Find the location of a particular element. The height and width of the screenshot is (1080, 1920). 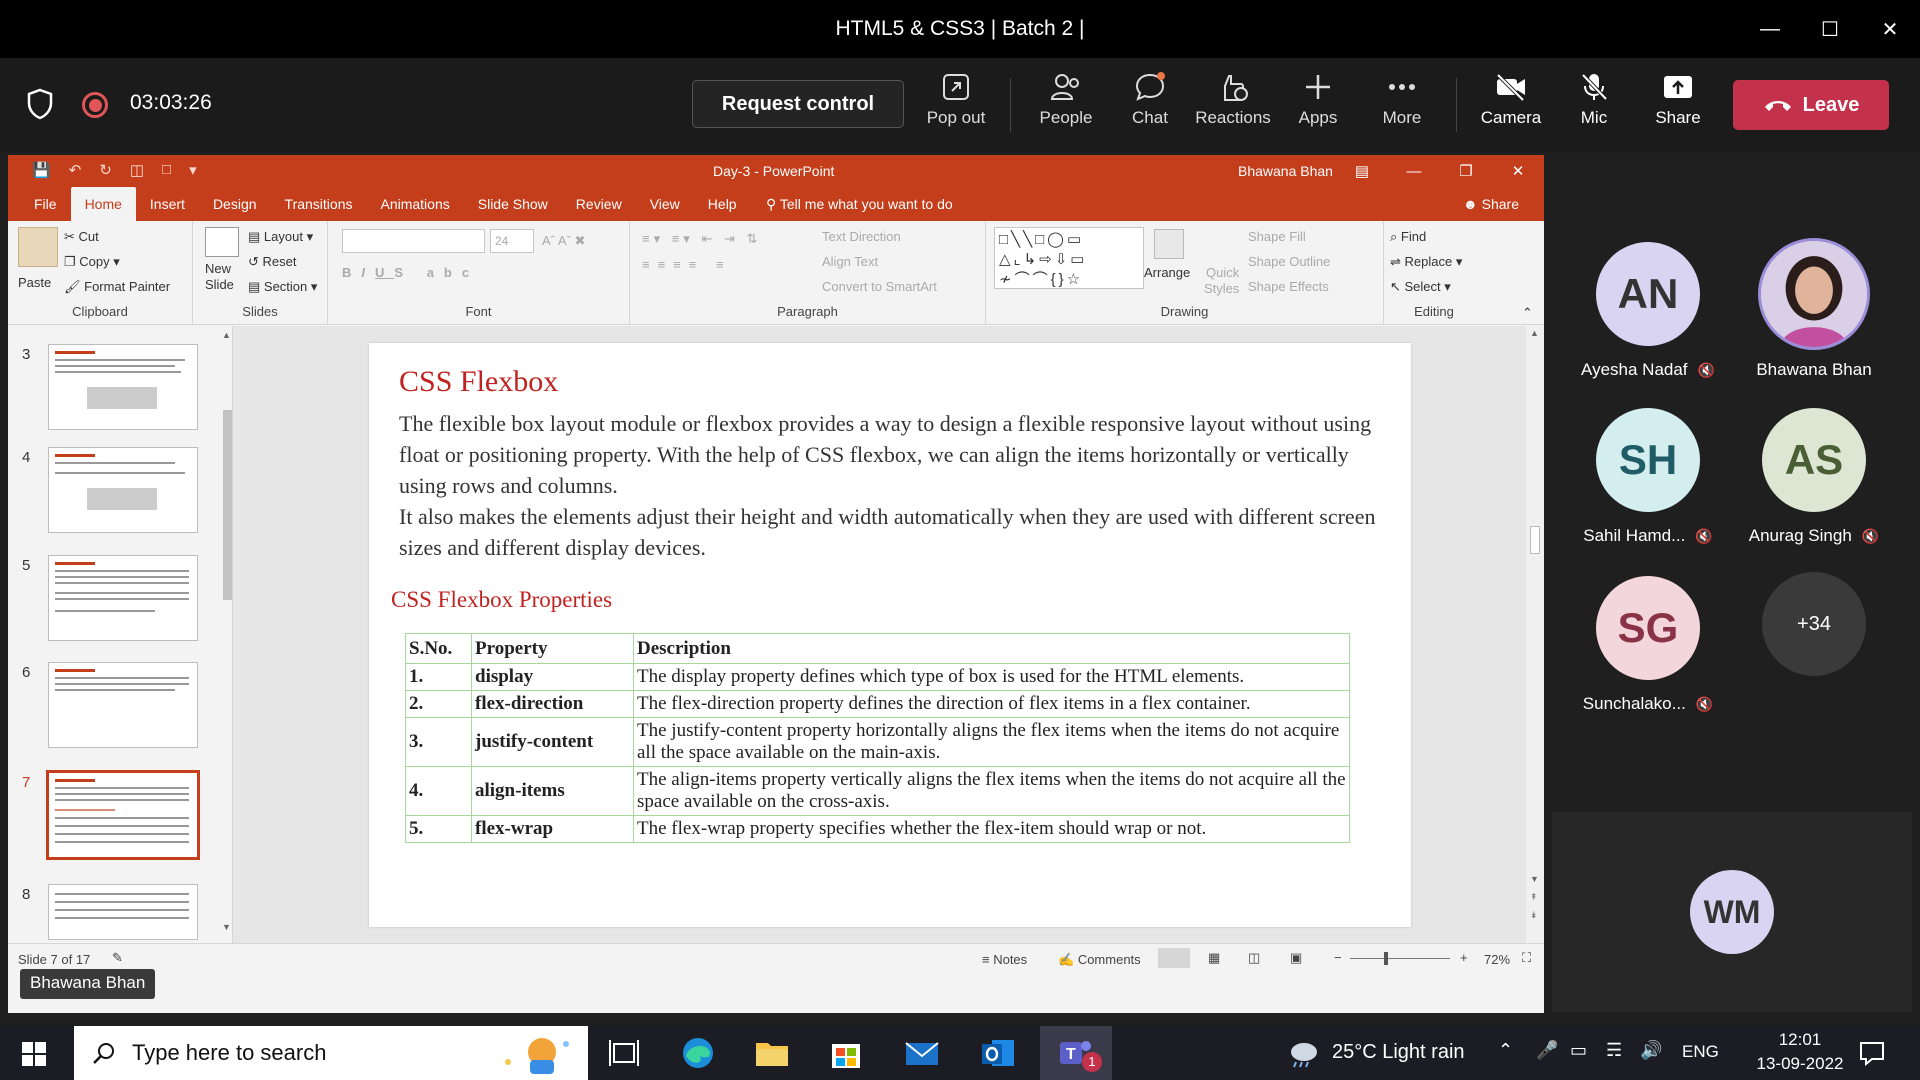

notes-button: ≡ Notes is located at coordinates (1004, 959).